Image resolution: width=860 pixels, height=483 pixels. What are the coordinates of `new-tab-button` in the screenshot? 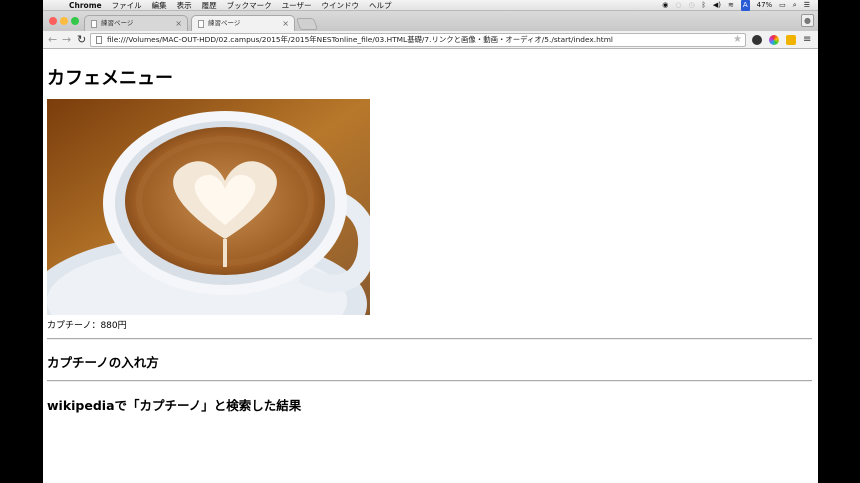 It's located at (307, 24).